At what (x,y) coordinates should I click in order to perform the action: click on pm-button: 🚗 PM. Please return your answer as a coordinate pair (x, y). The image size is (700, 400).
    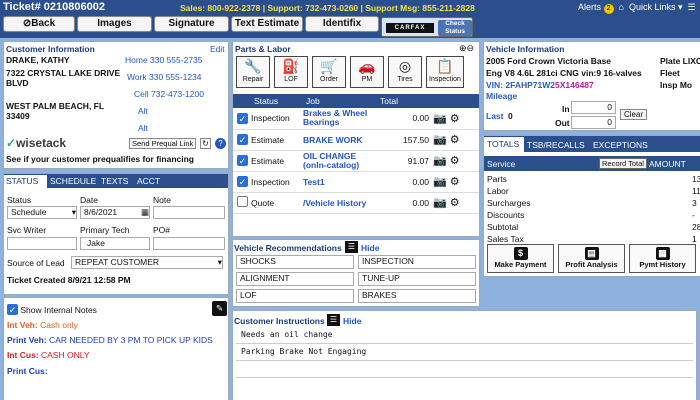
    Looking at the image, I should click on (367, 72).